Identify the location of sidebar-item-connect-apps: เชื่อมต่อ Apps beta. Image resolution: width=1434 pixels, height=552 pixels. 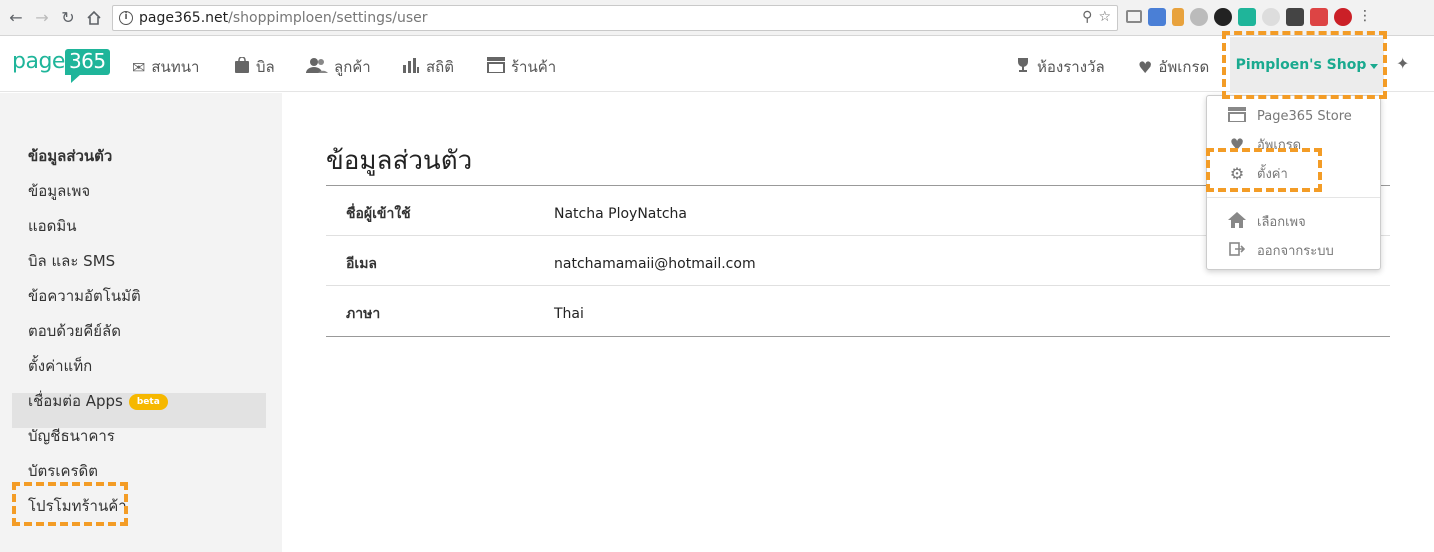
(98, 401).